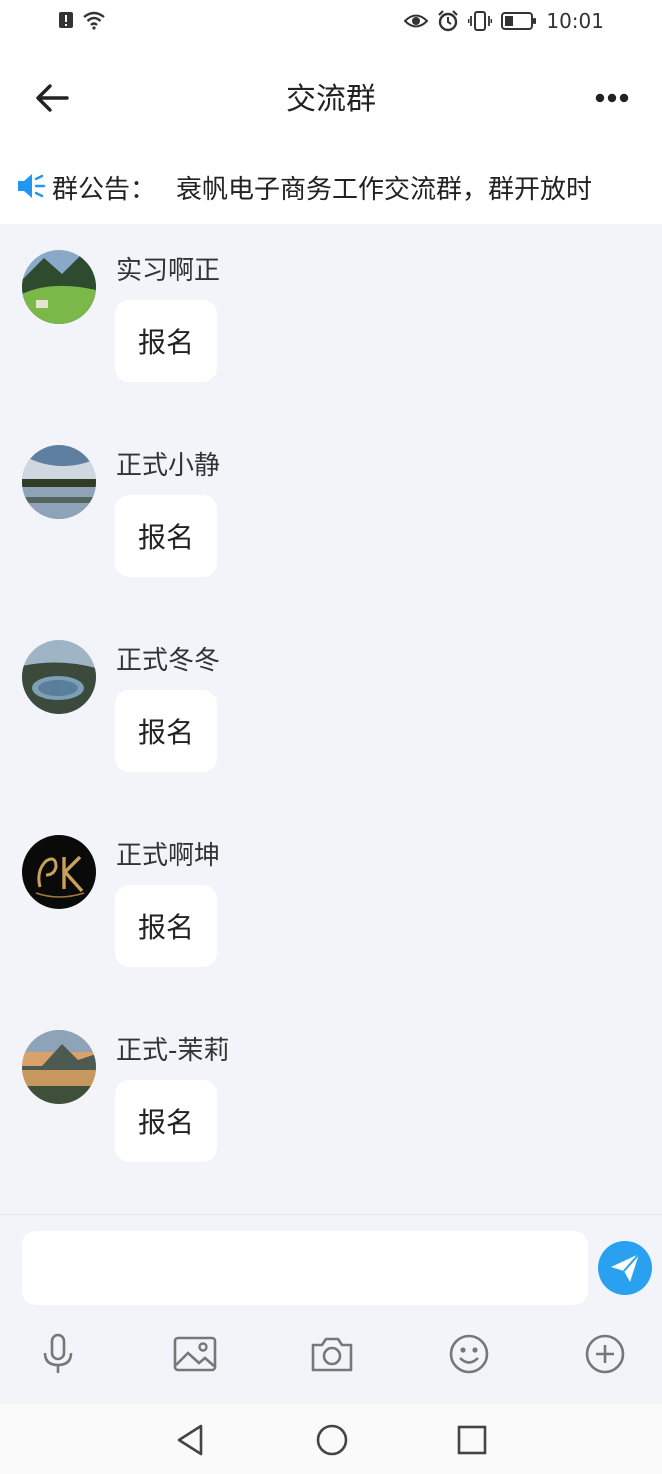 The image size is (662, 1474). What do you see at coordinates (331, 899) in the screenshot?
I see `message-item: 正式啊坤 报名` at bounding box center [331, 899].